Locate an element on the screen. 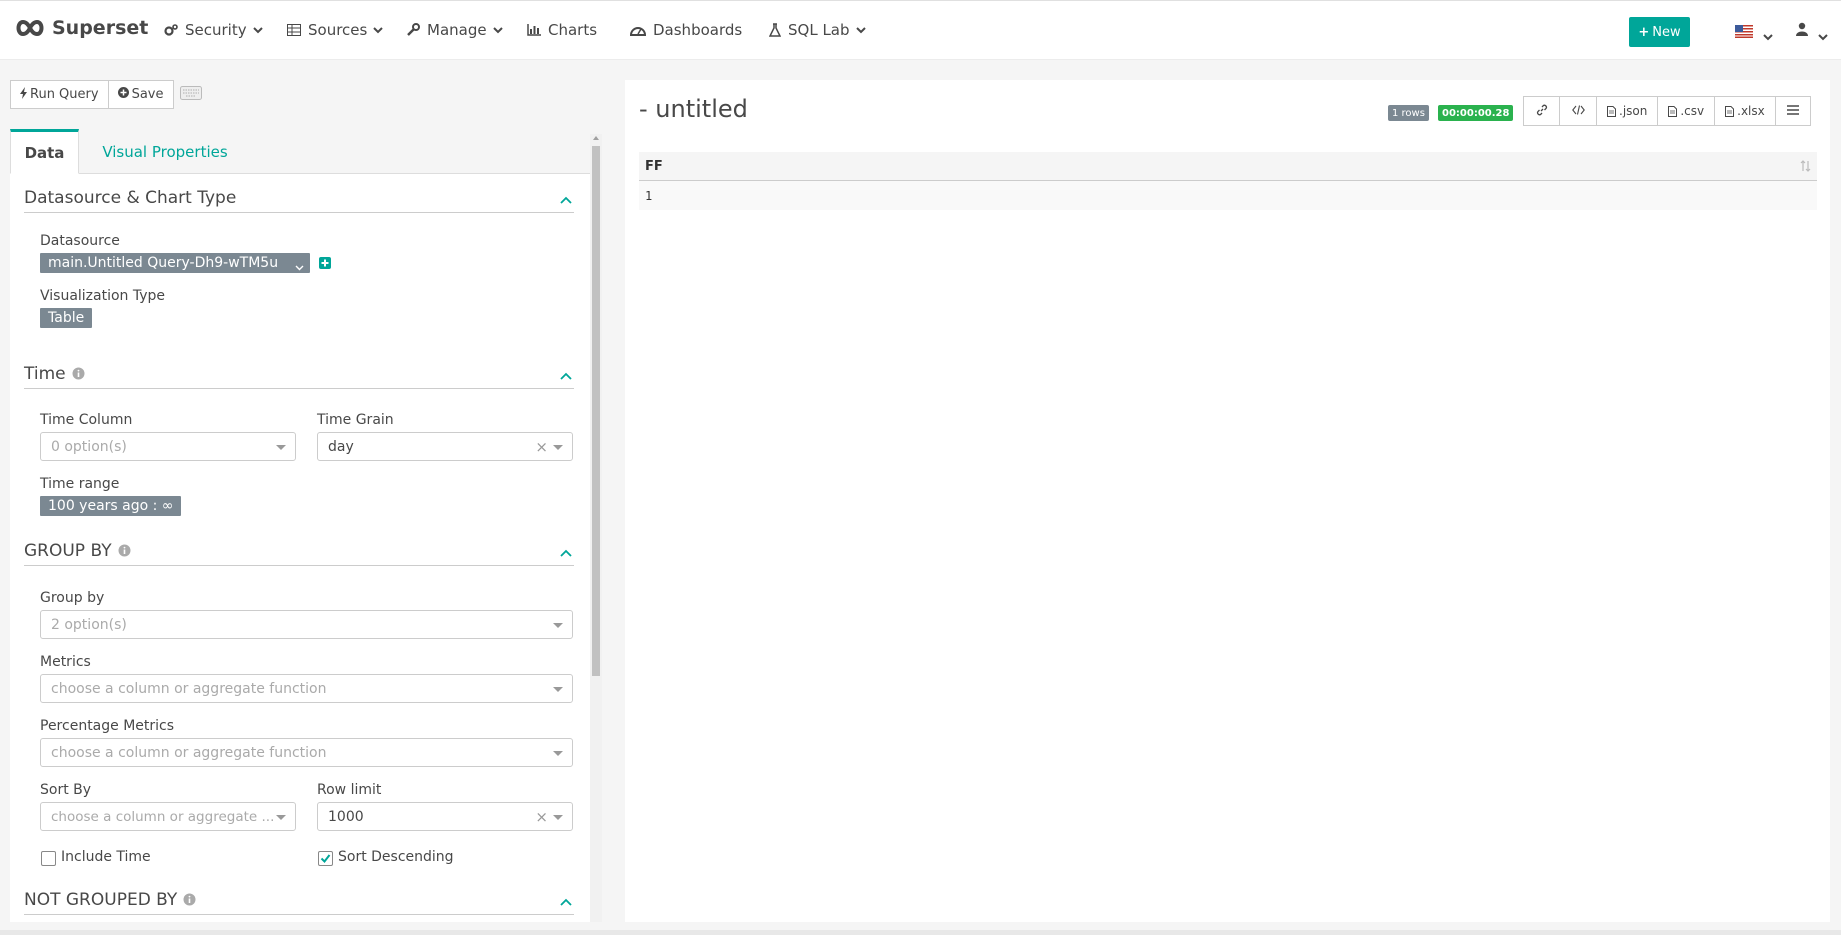 This screenshot has height=935, width=1841. hamburger-icon is located at coordinates (1792, 111).